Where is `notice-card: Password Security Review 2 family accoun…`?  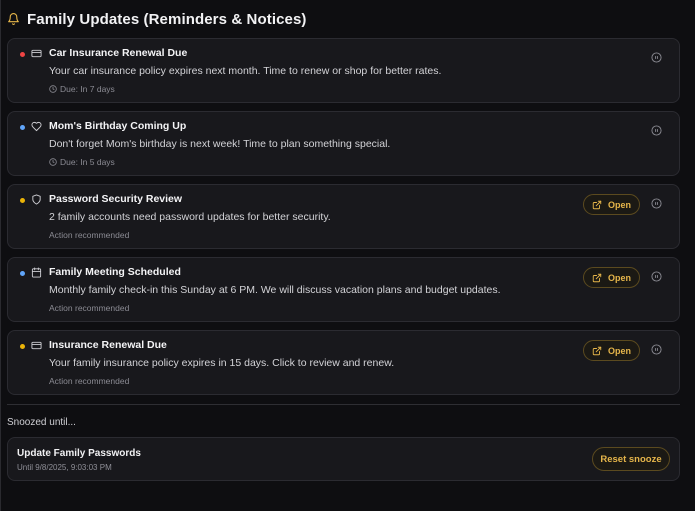 notice-card: Password Security Review 2 family accoun… is located at coordinates (343, 216).